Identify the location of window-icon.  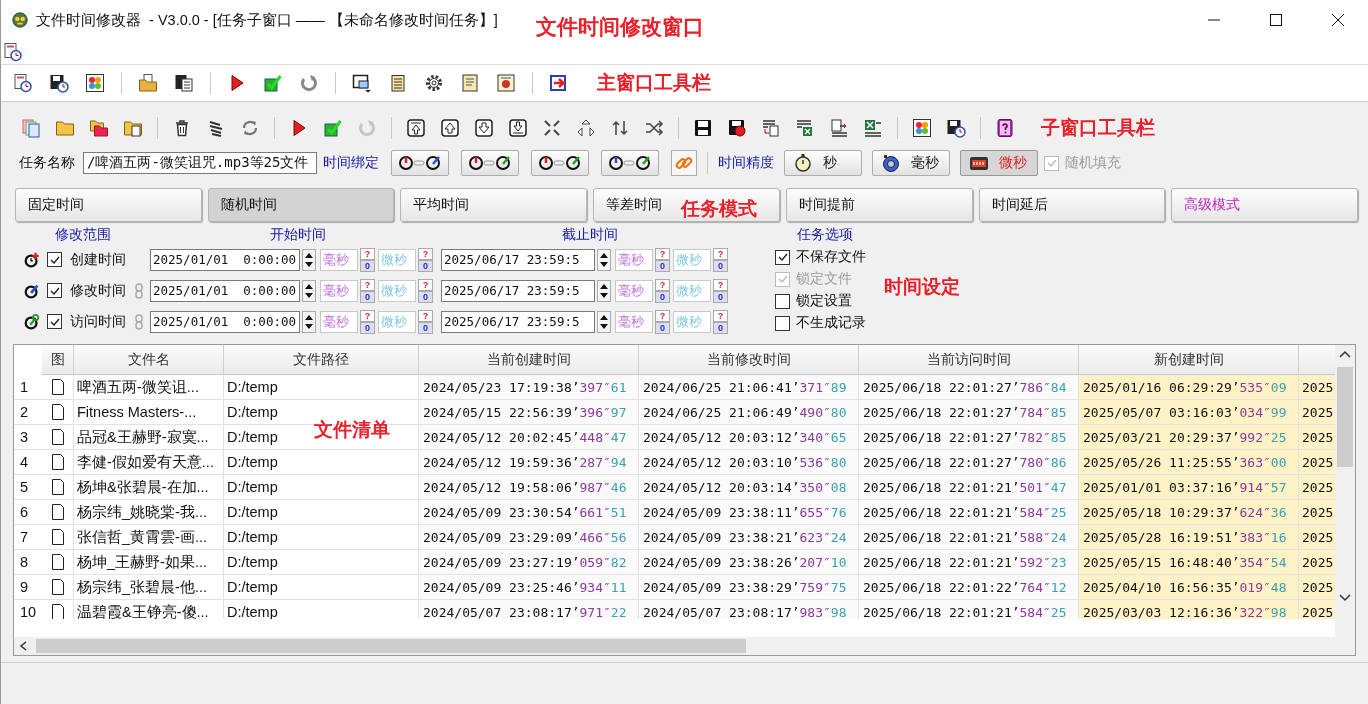
(362, 83).